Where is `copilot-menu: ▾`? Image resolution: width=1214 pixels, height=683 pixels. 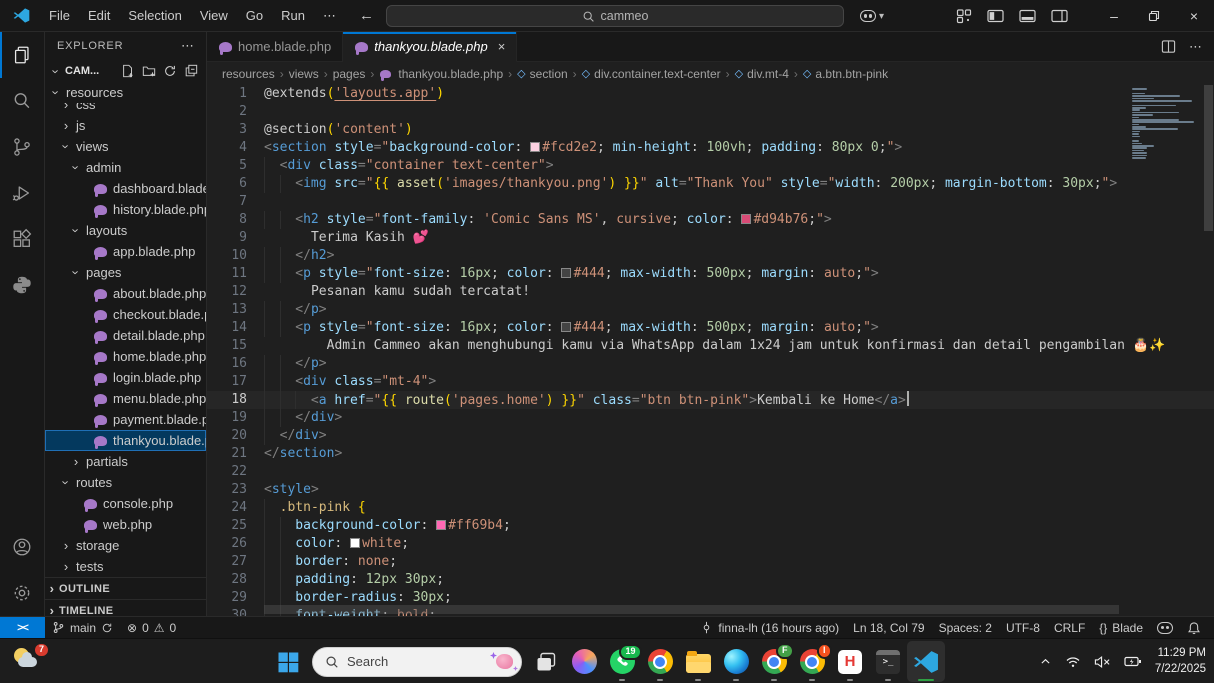 copilot-menu: ▾ is located at coordinates (872, 16).